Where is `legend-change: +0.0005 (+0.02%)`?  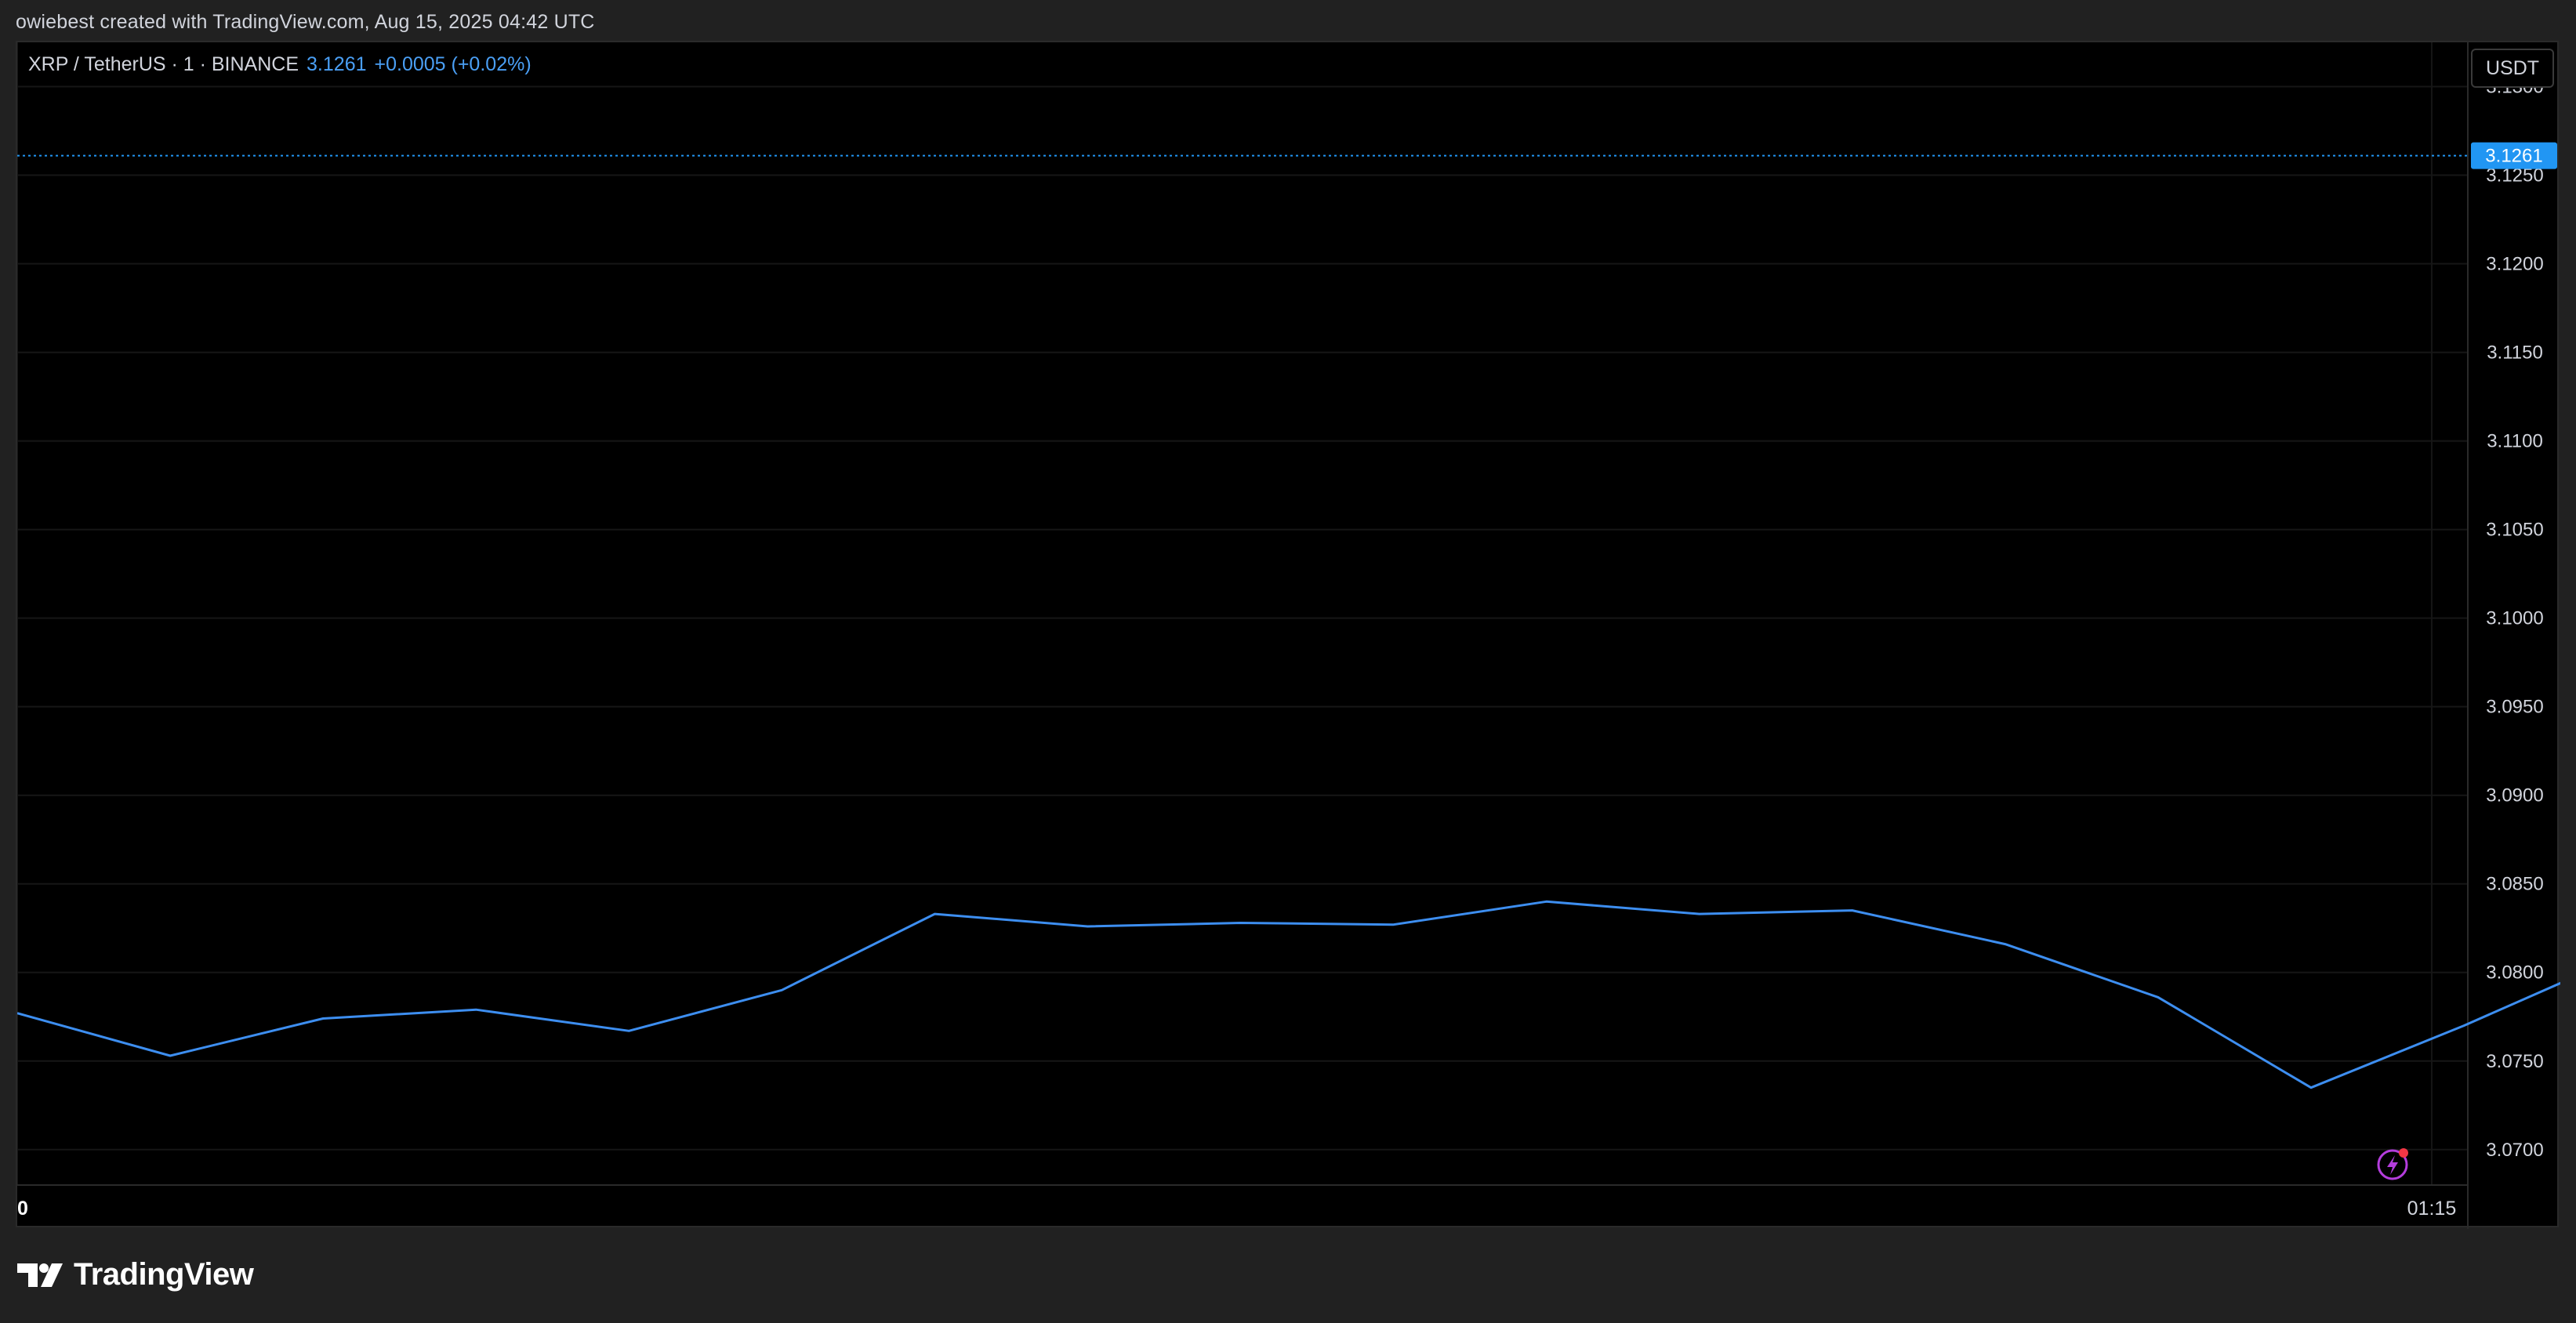
legend-change: +0.0005 (+0.02%) is located at coordinates (453, 64).